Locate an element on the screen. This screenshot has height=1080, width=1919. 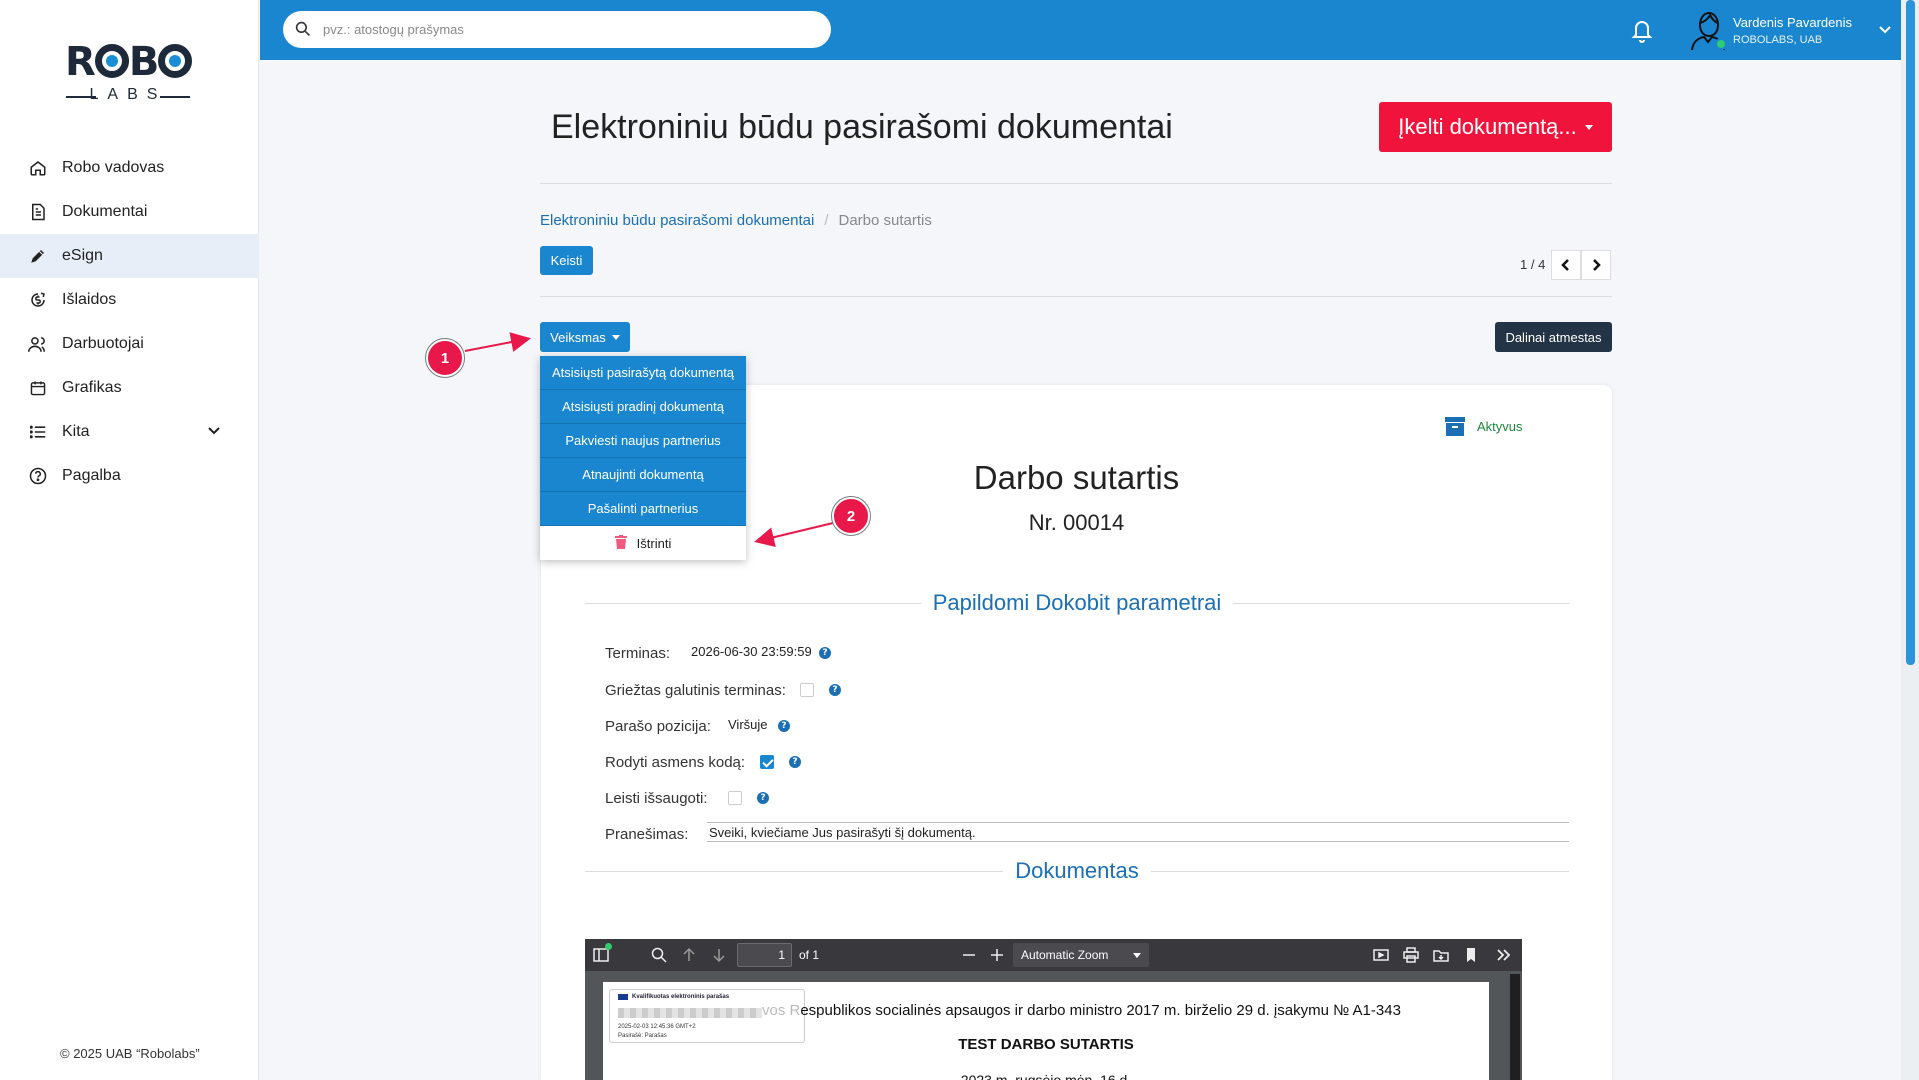
pdf-page-count: of 1 is located at coordinates (809, 955).